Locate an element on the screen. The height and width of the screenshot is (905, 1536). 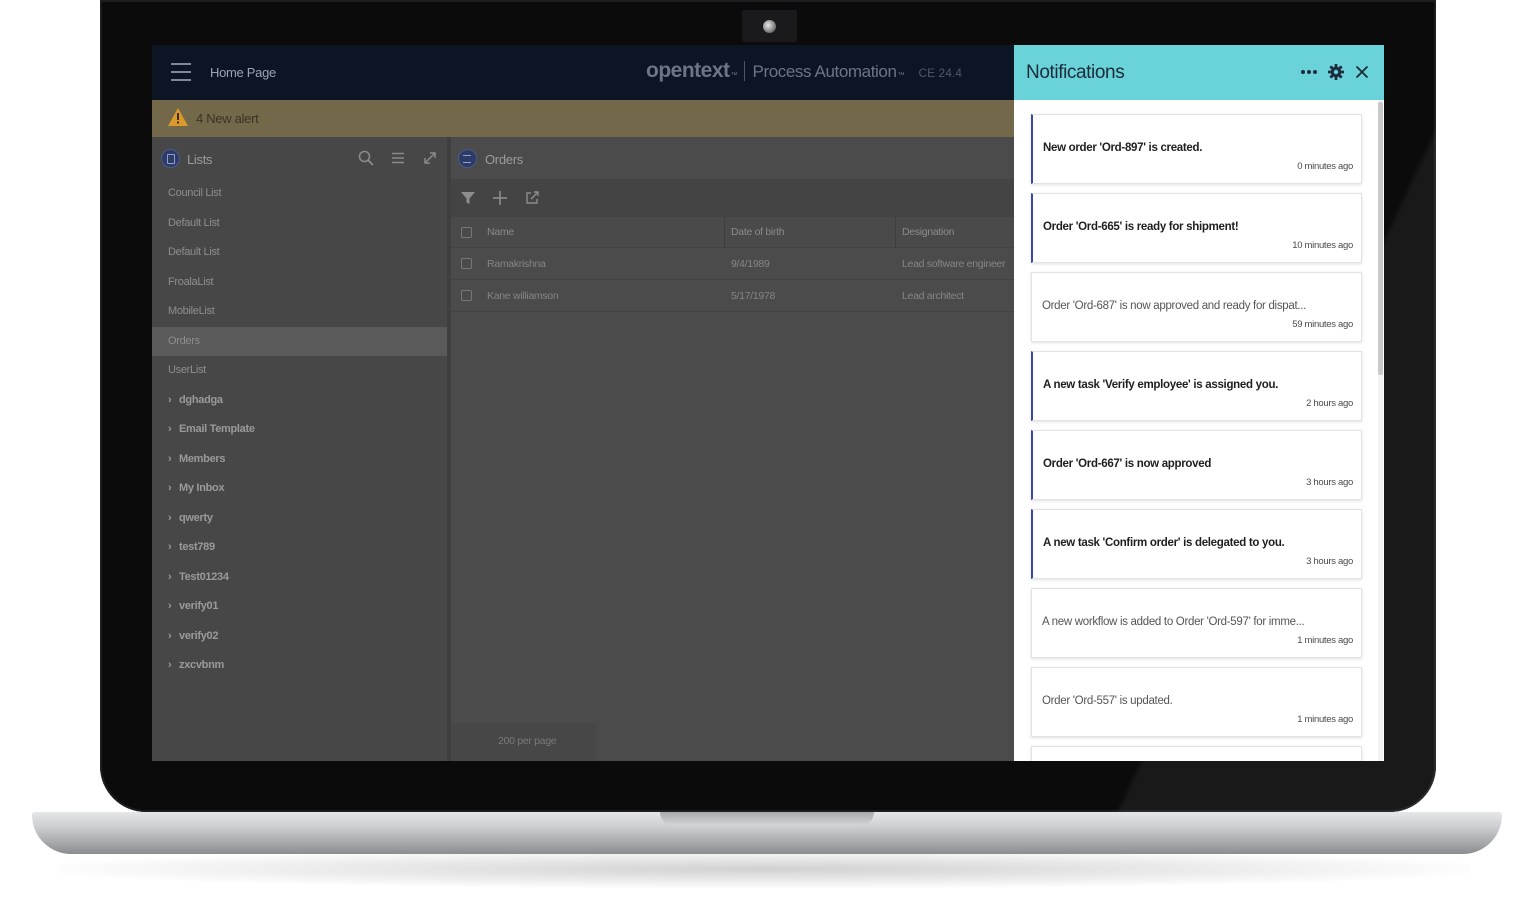
filter-icon is located at coordinates (468, 198).